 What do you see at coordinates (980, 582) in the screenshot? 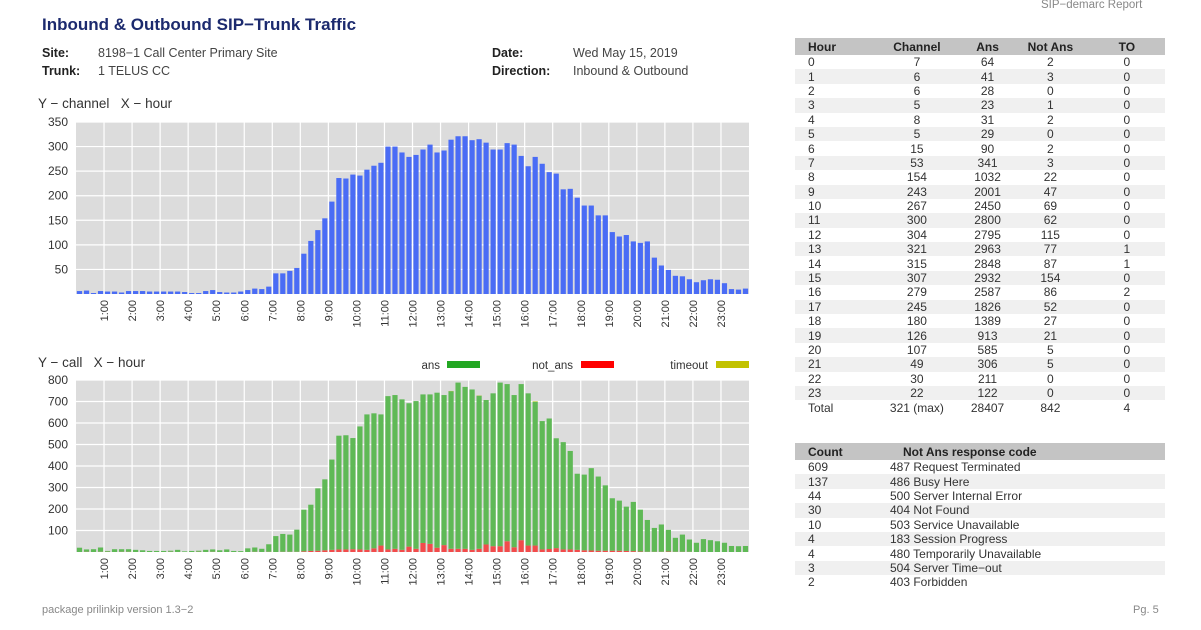
I see `table-row: 2 403 Forbidden` at bounding box center [980, 582].